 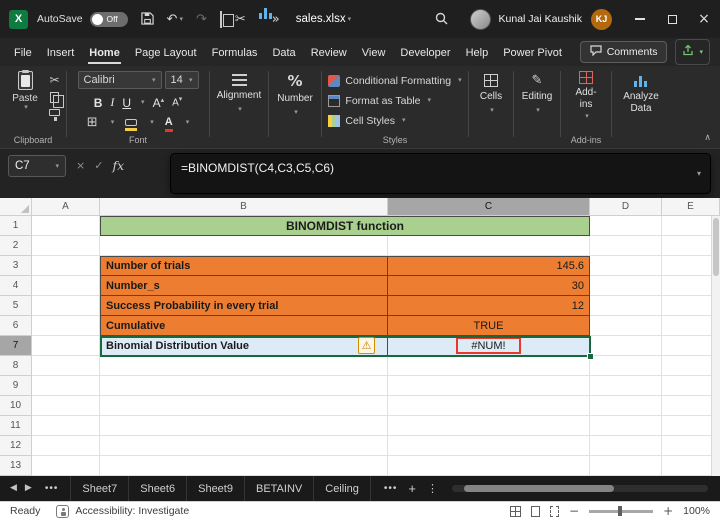 I want to click on comments-button: Comments, so click(x=623, y=52).